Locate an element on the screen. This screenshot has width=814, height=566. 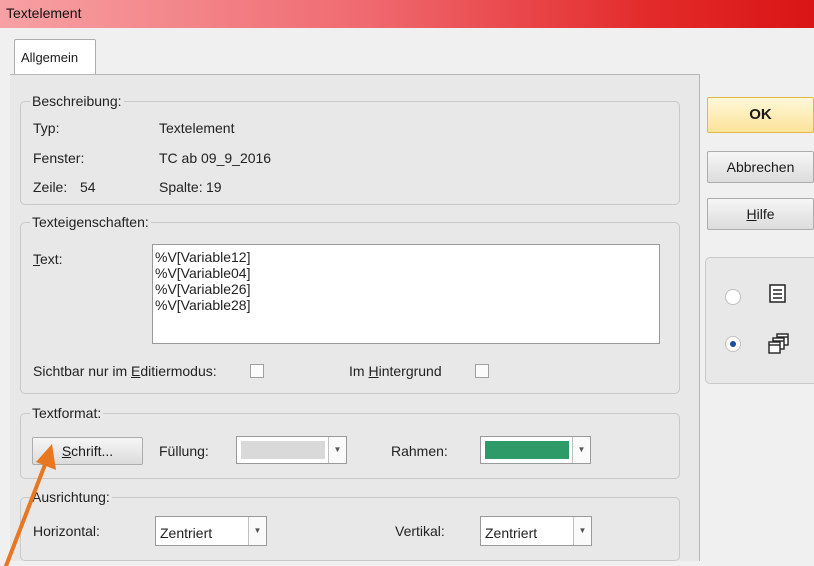
text-line: %V[Variable28] is located at coordinates (203, 305).